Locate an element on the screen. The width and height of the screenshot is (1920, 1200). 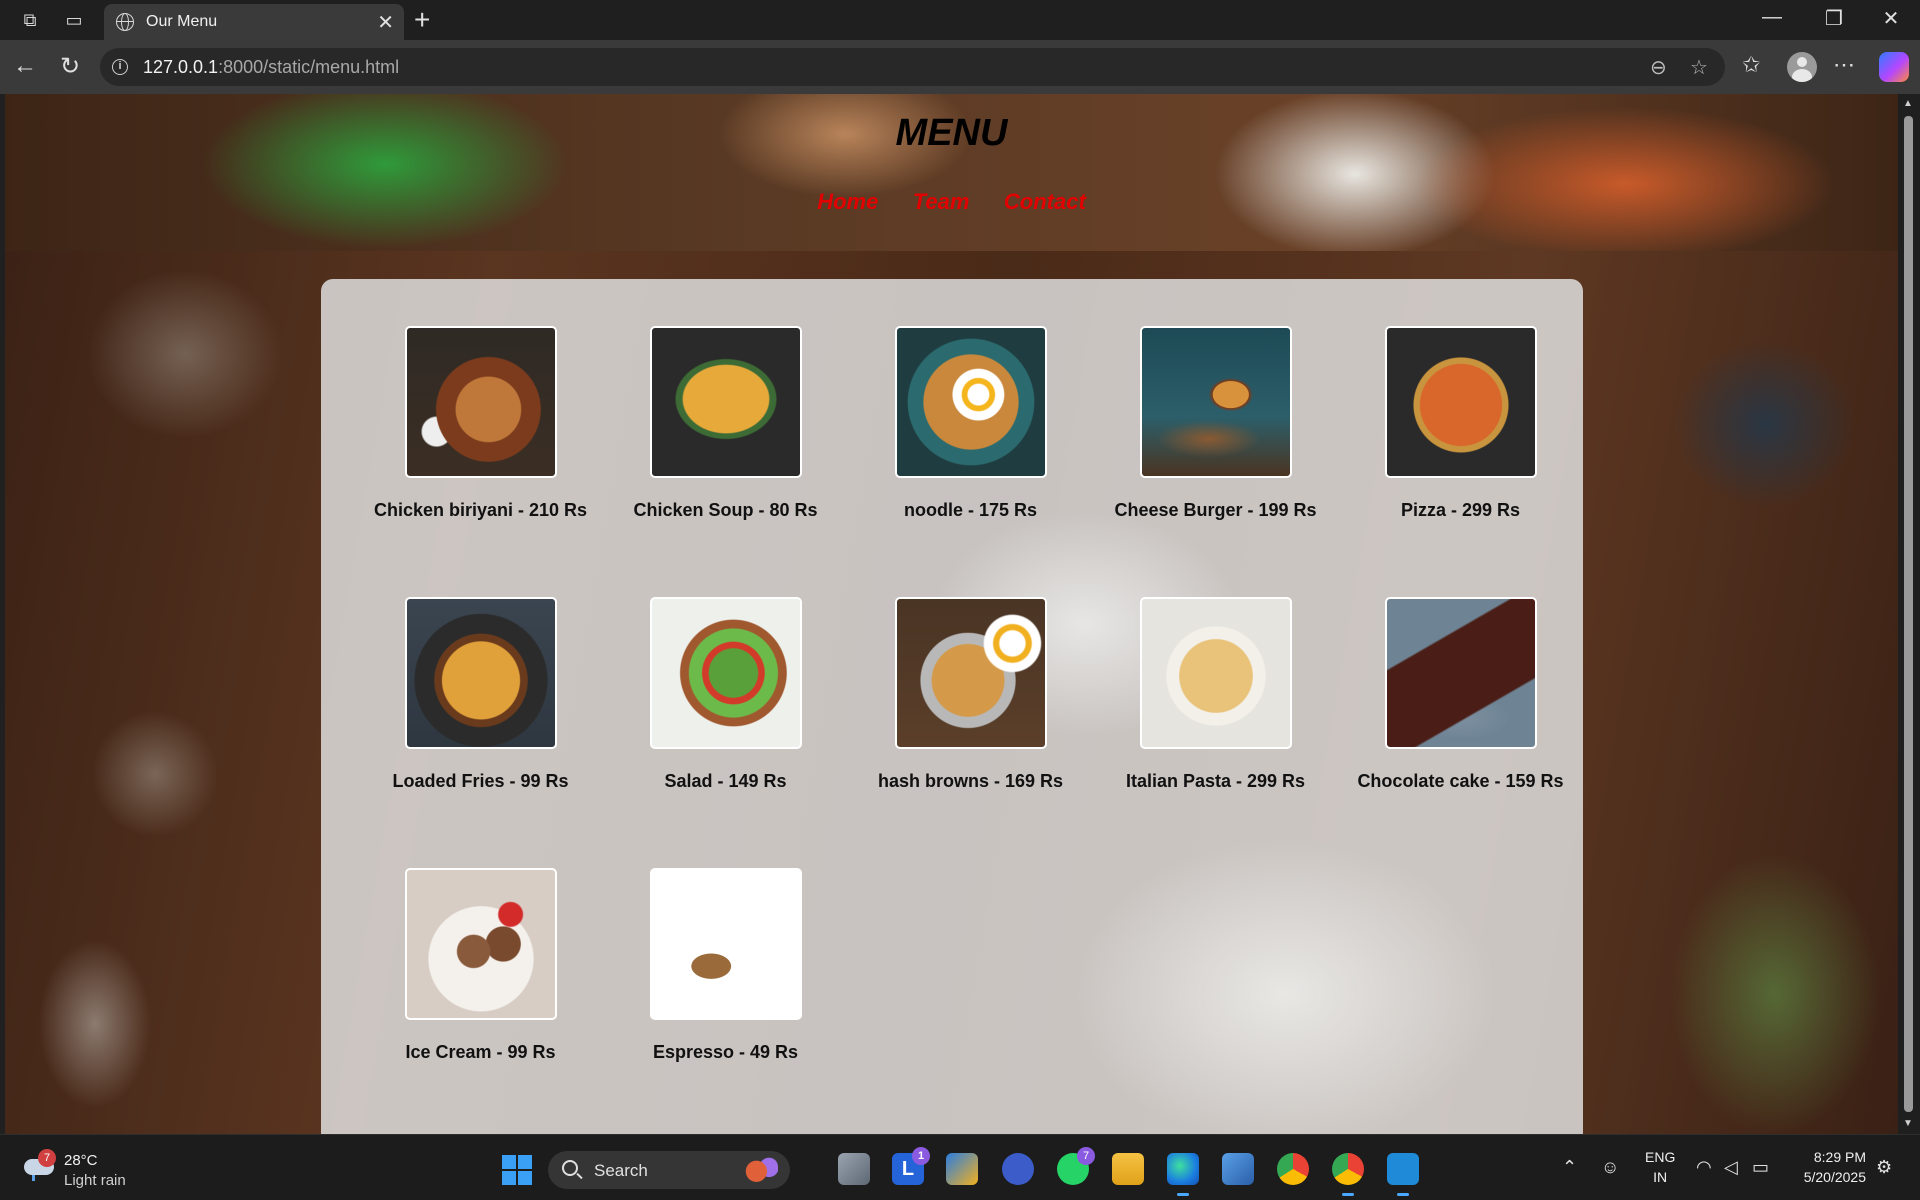
weather-temperature: 28°C is located at coordinates (81, 1160).